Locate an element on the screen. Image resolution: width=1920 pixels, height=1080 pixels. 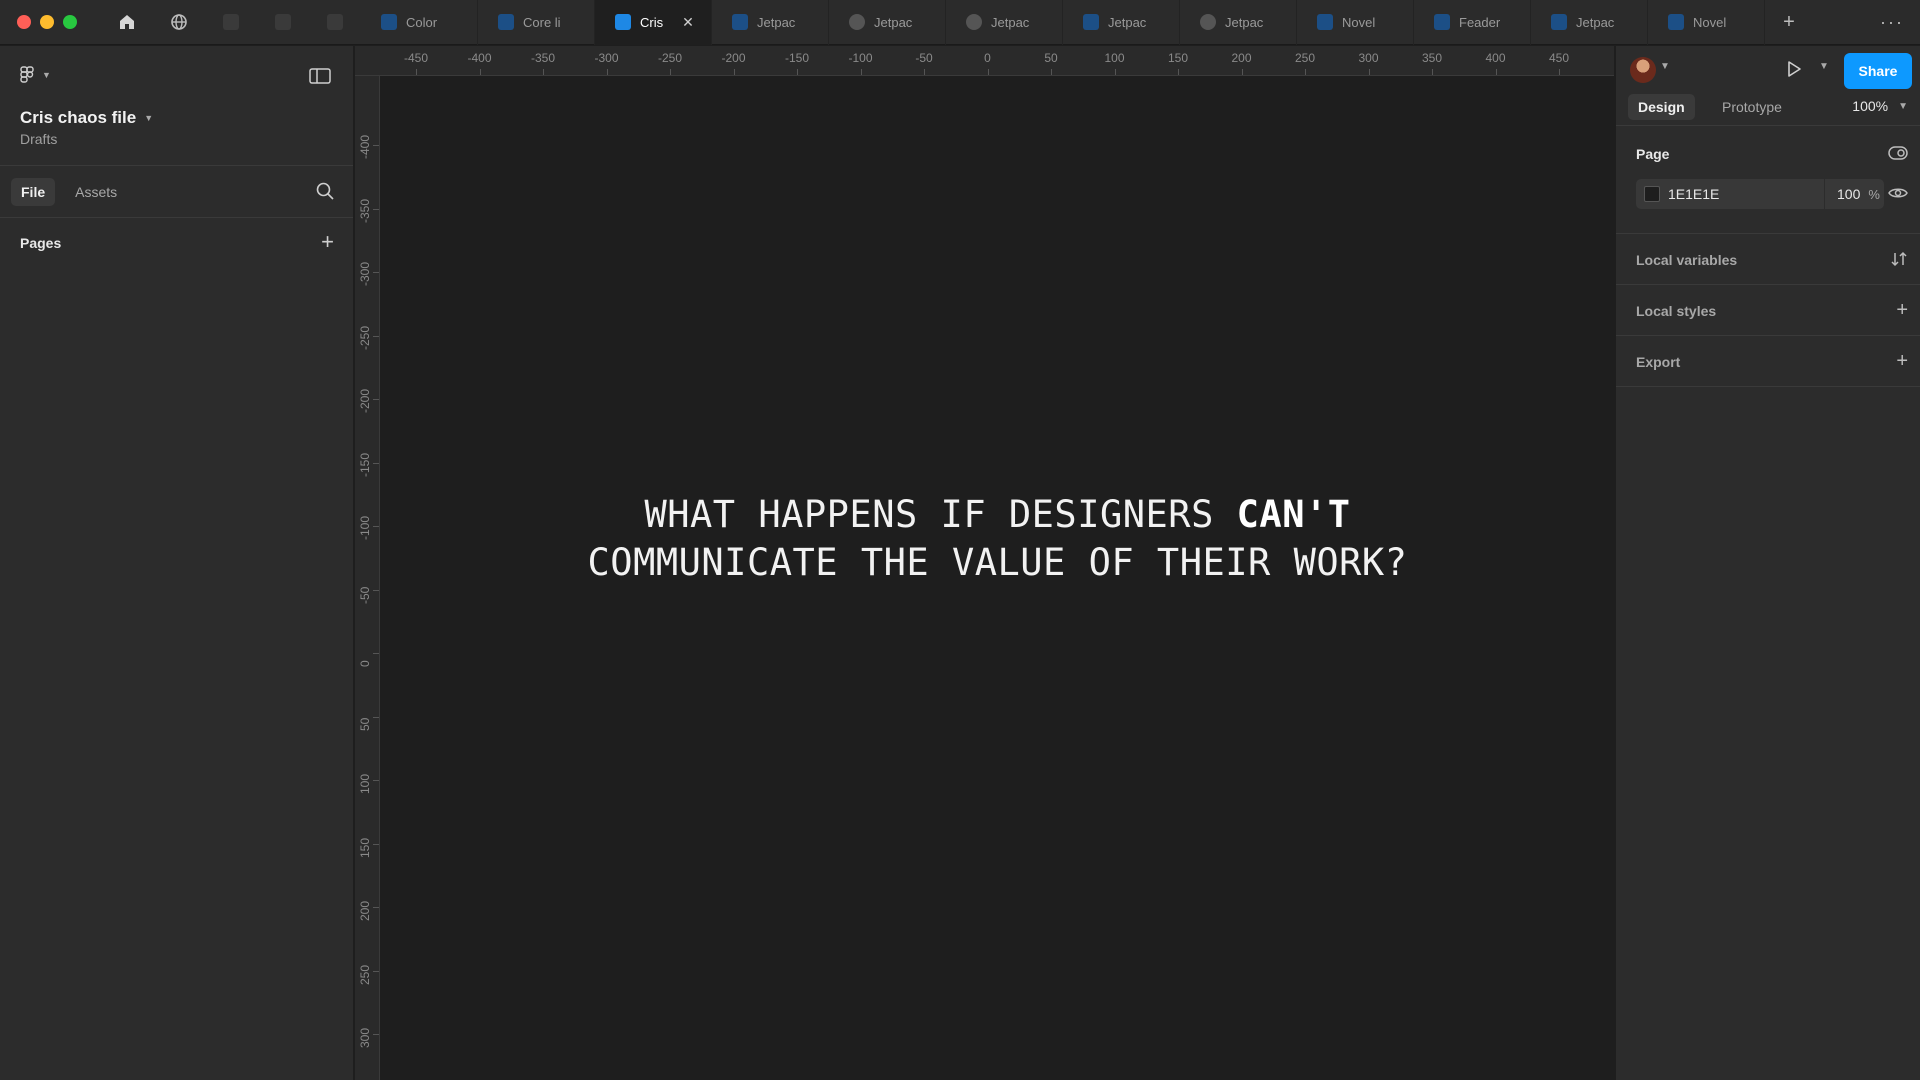
user-avatar is located at coordinates (1643, 70).